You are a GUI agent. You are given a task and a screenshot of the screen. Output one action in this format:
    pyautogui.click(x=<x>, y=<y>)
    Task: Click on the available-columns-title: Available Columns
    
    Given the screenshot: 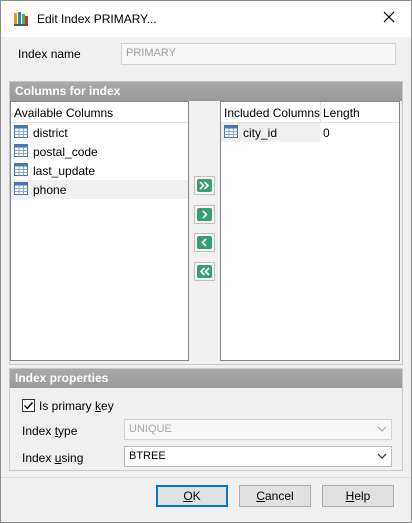 What is the action you would take?
    pyautogui.click(x=64, y=113)
    